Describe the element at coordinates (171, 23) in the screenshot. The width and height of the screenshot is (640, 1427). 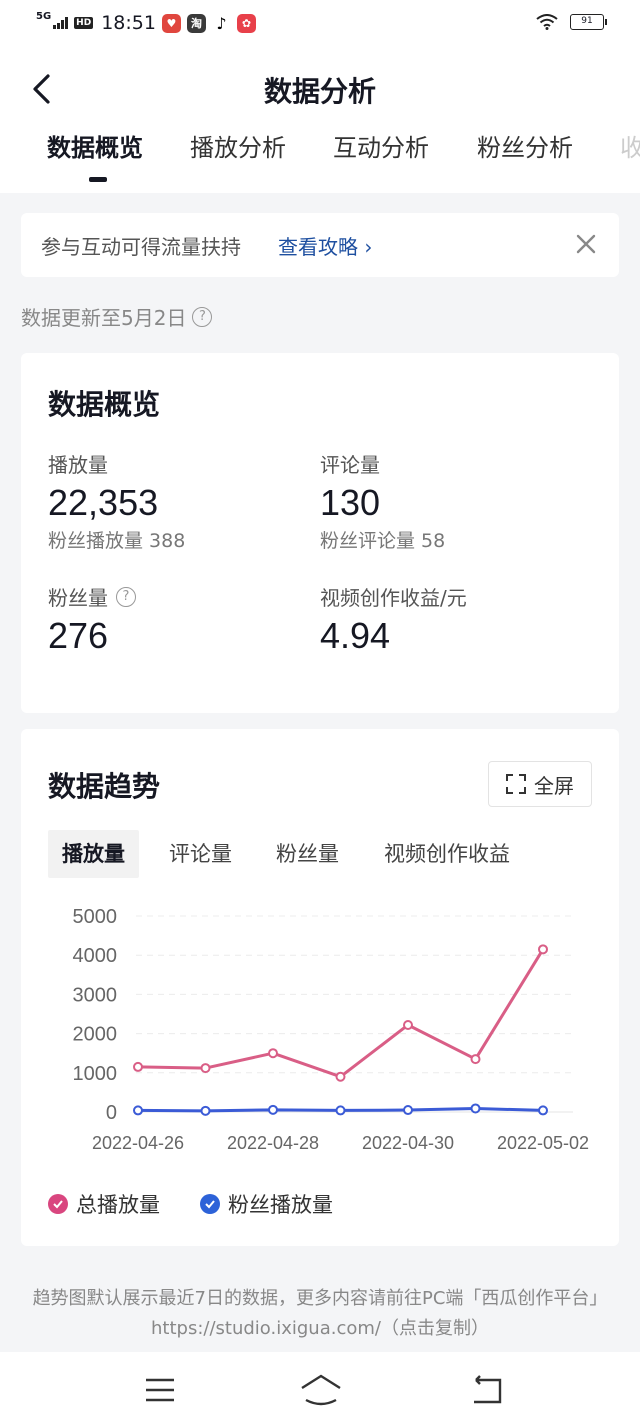
I see `taobao-heart-icon: ♥` at that location.